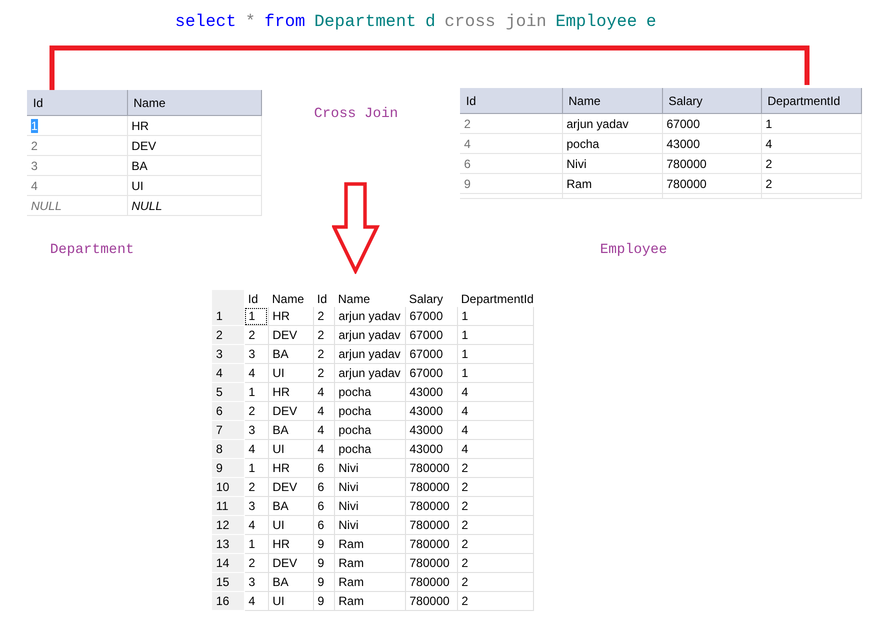  Describe the element at coordinates (228, 411) in the screenshot. I see `row-number: 6` at that location.